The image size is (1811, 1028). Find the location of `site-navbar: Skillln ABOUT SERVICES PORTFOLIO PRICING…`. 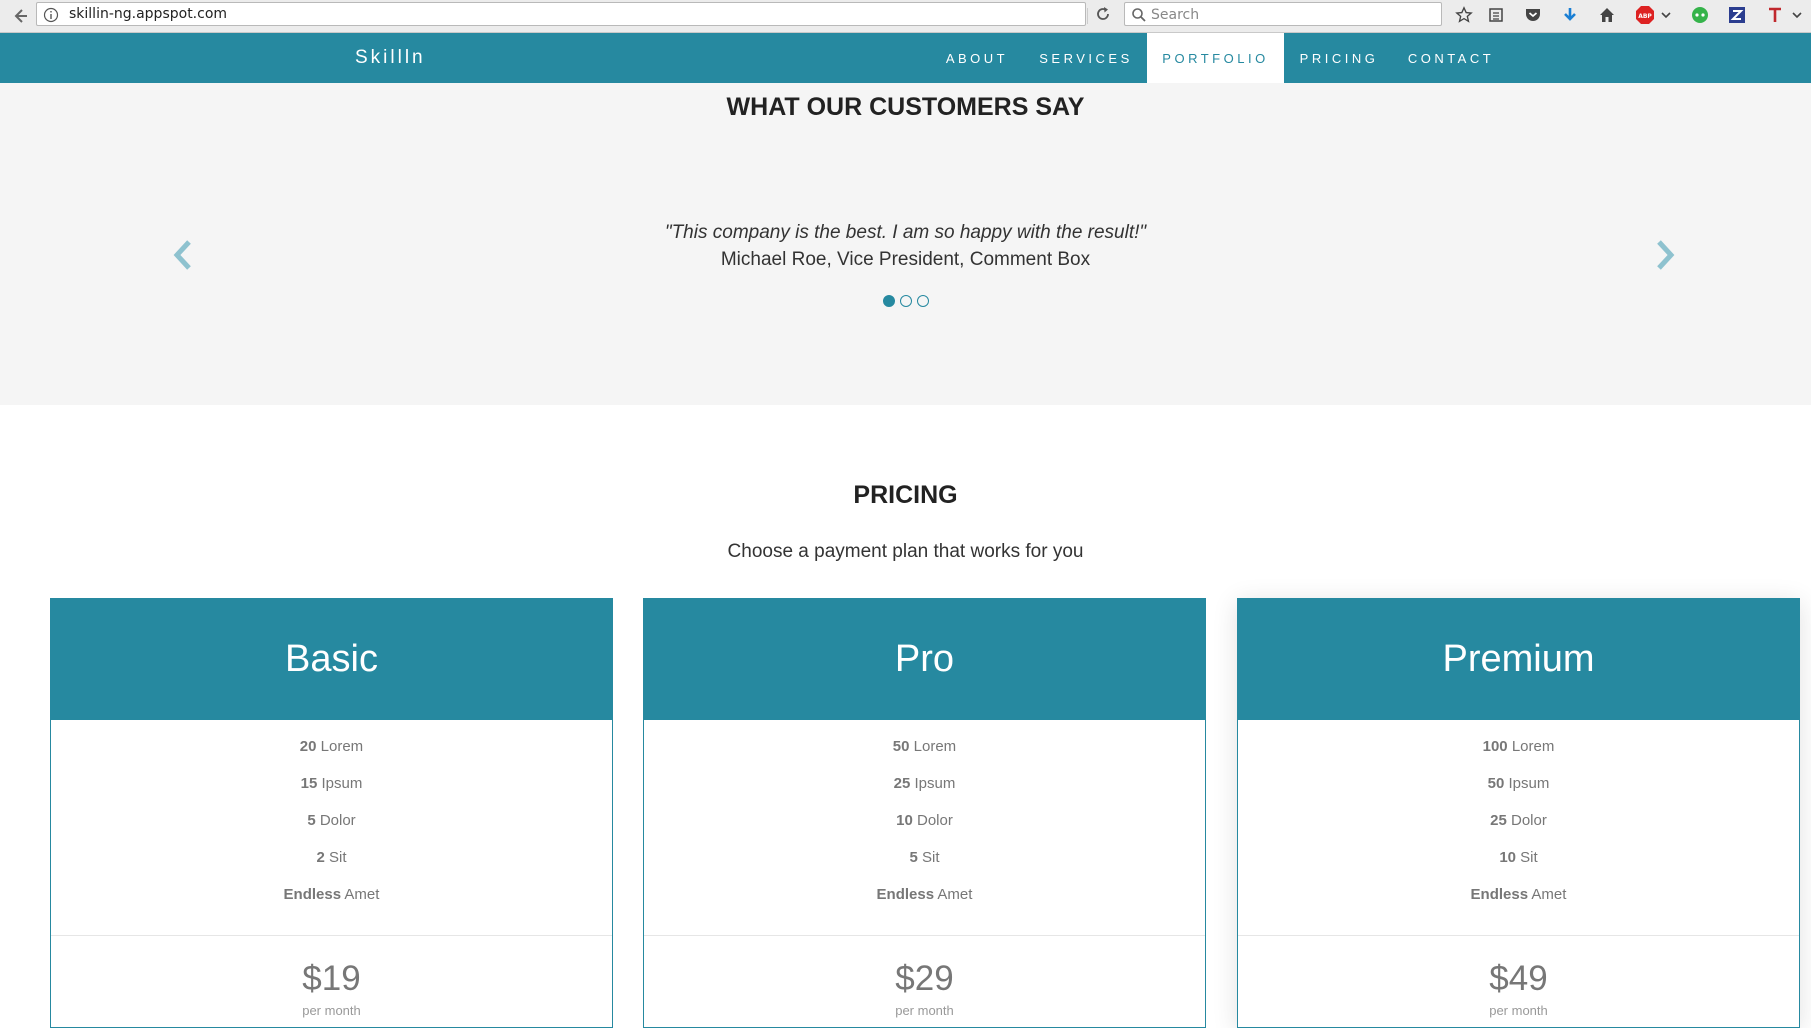

site-navbar: Skillln ABOUT SERVICES PORTFOLIO PRICING… is located at coordinates (905, 58).